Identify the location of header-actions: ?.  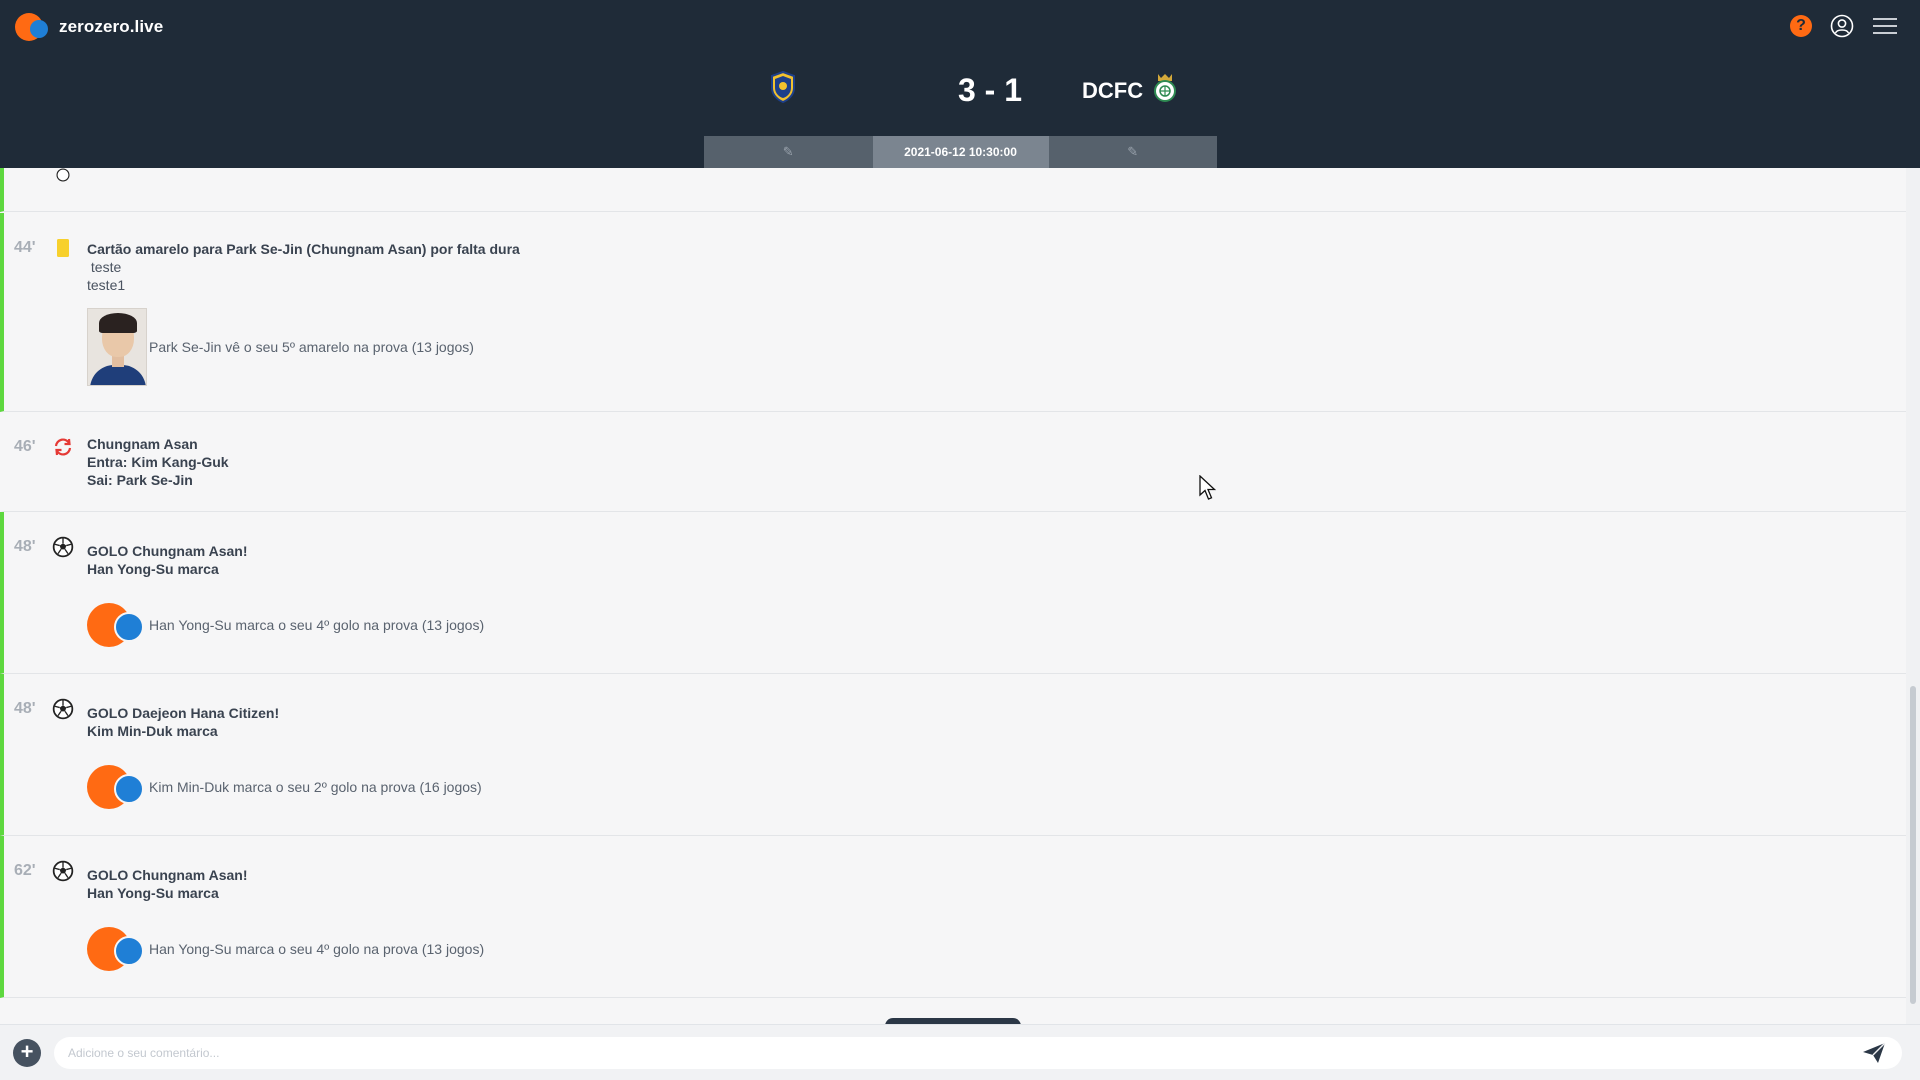
(1844, 26).